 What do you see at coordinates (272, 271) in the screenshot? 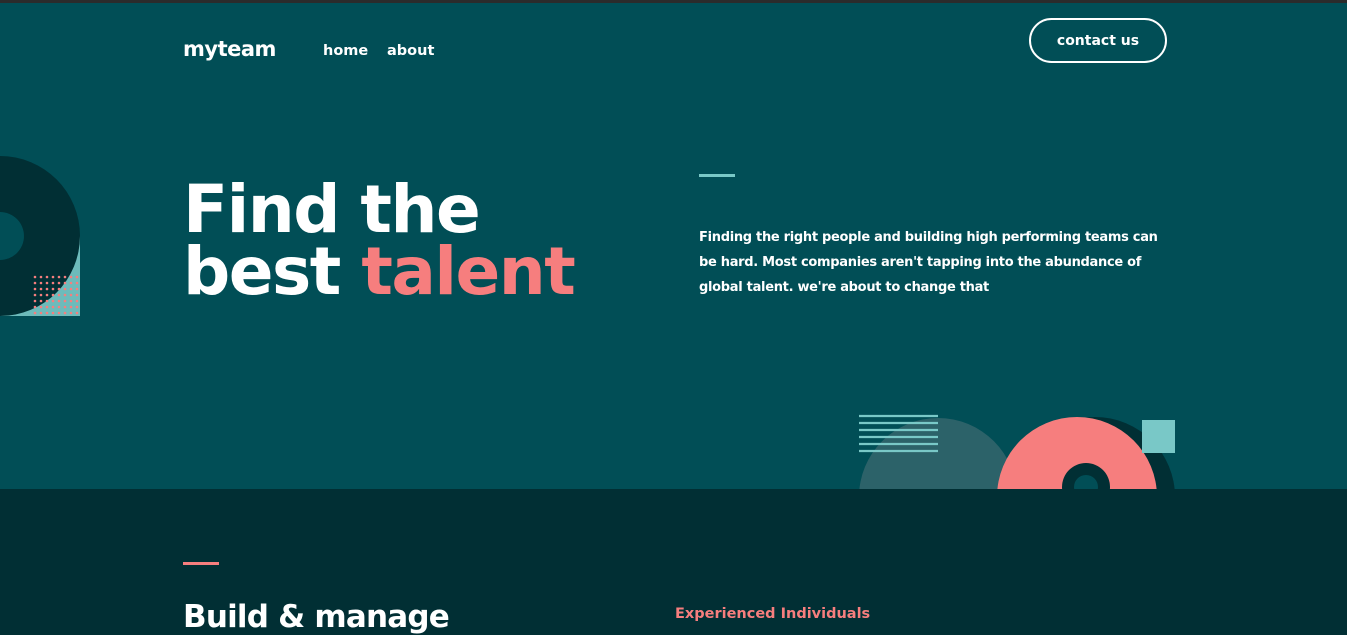
I see `hero-title-line2-plain: best` at bounding box center [272, 271].